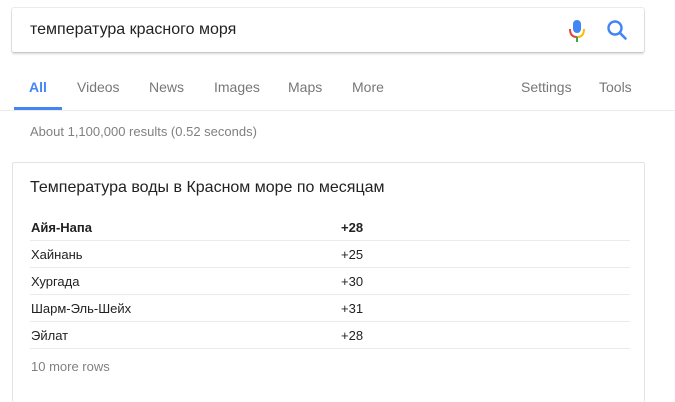 The width and height of the screenshot is (675, 402). What do you see at coordinates (368, 90) in the screenshot?
I see `tab-more: More` at bounding box center [368, 90].